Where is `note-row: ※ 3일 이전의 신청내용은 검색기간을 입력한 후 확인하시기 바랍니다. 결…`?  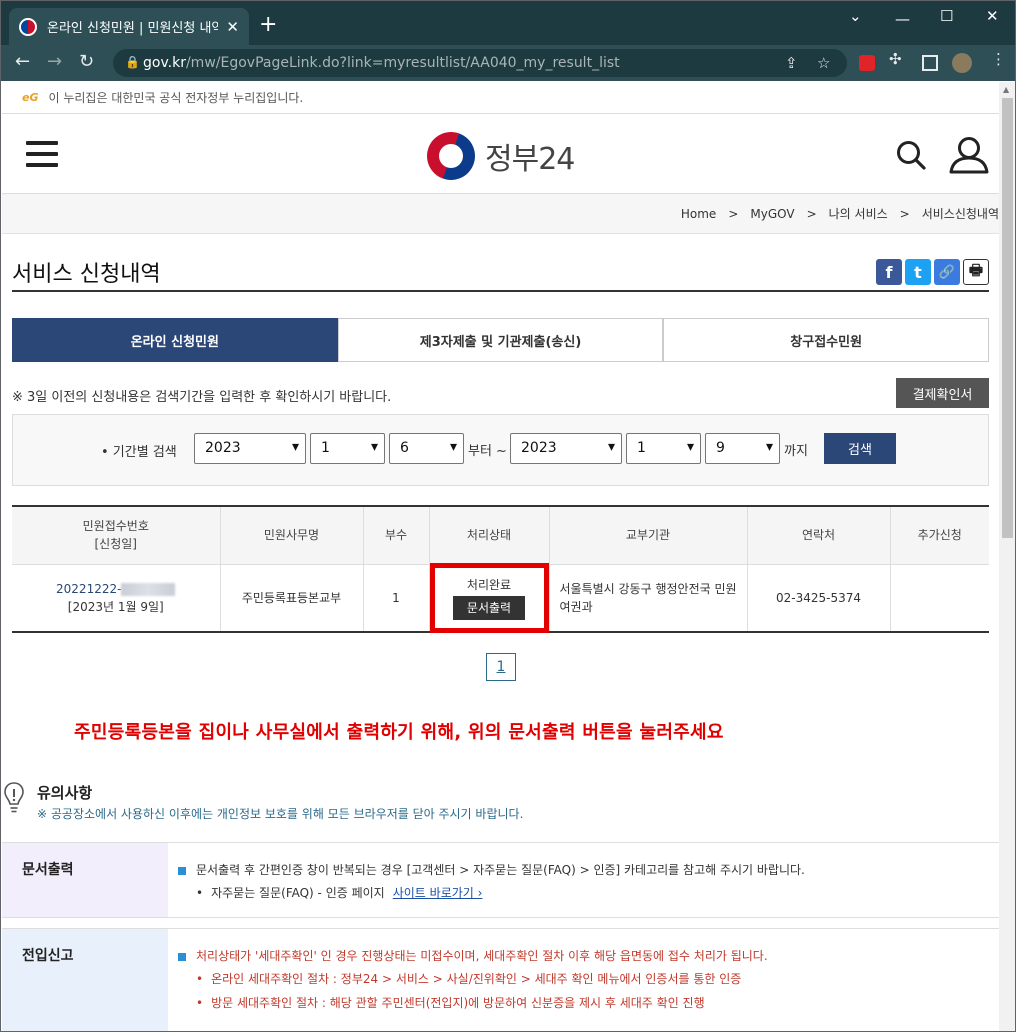 note-row: ※ 3일 이전의 신청내용은 검색기간을 입력한 후 확인하시기 바랍니다. 결… is located at coordinates (500, 393).